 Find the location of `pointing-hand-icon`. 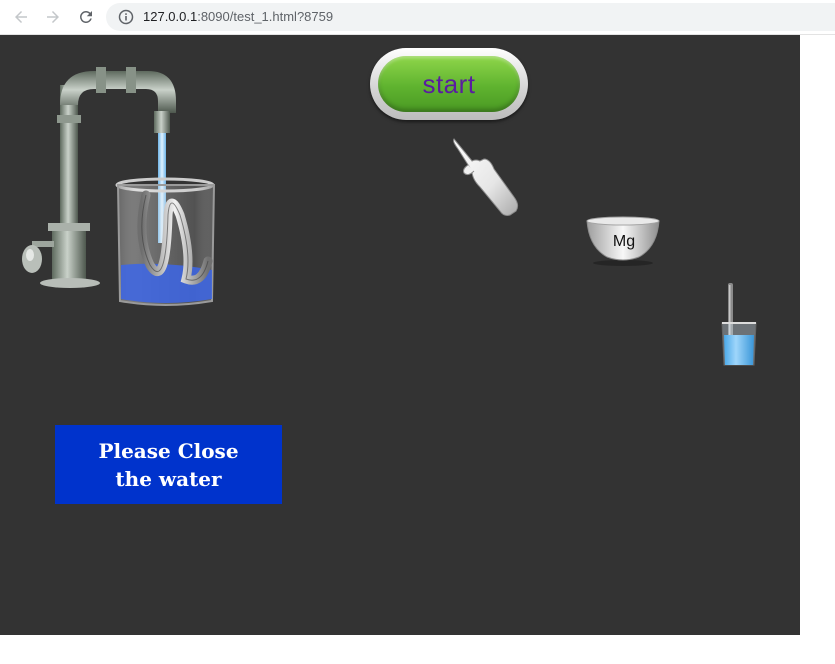

pointing-hand-icon is located at coordinates (486, 177).